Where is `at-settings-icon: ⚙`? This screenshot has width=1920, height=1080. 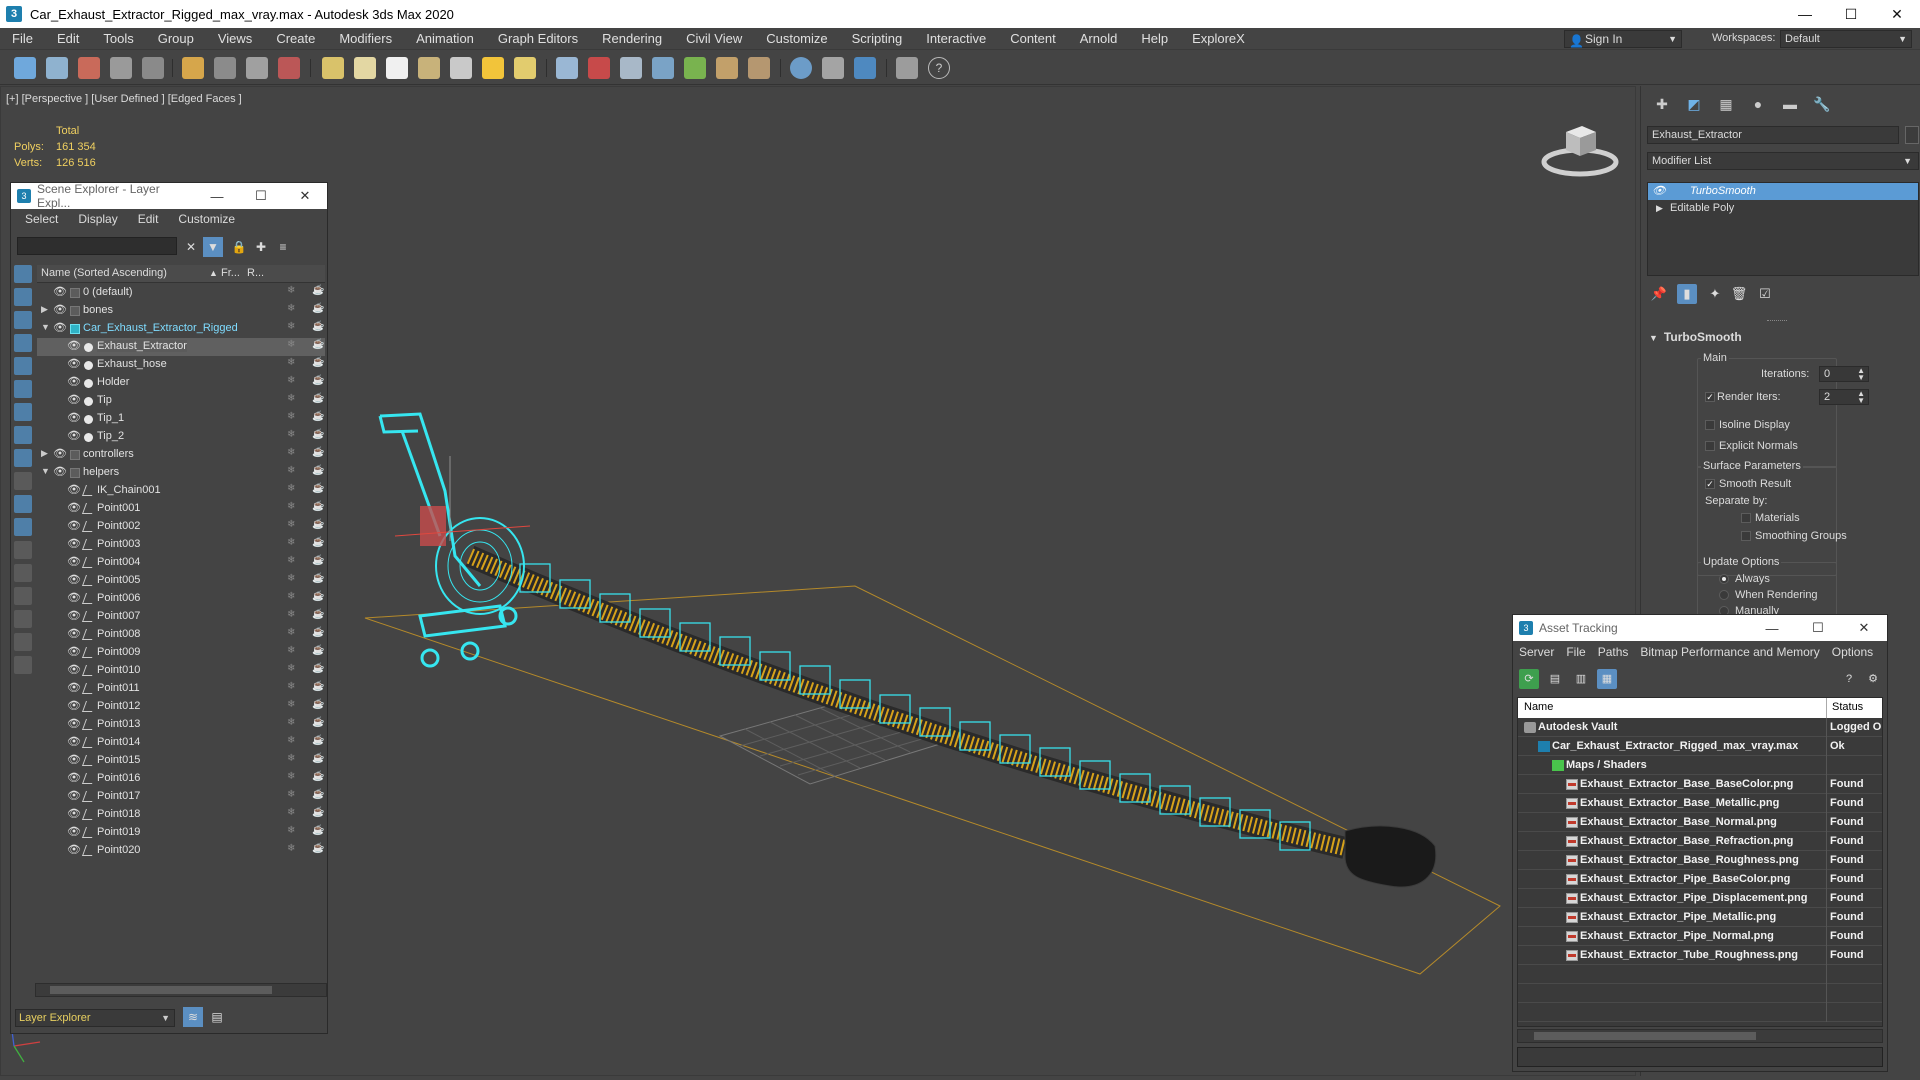 at-settings-icon: ⚙ is located at coordinates (1873, 679).